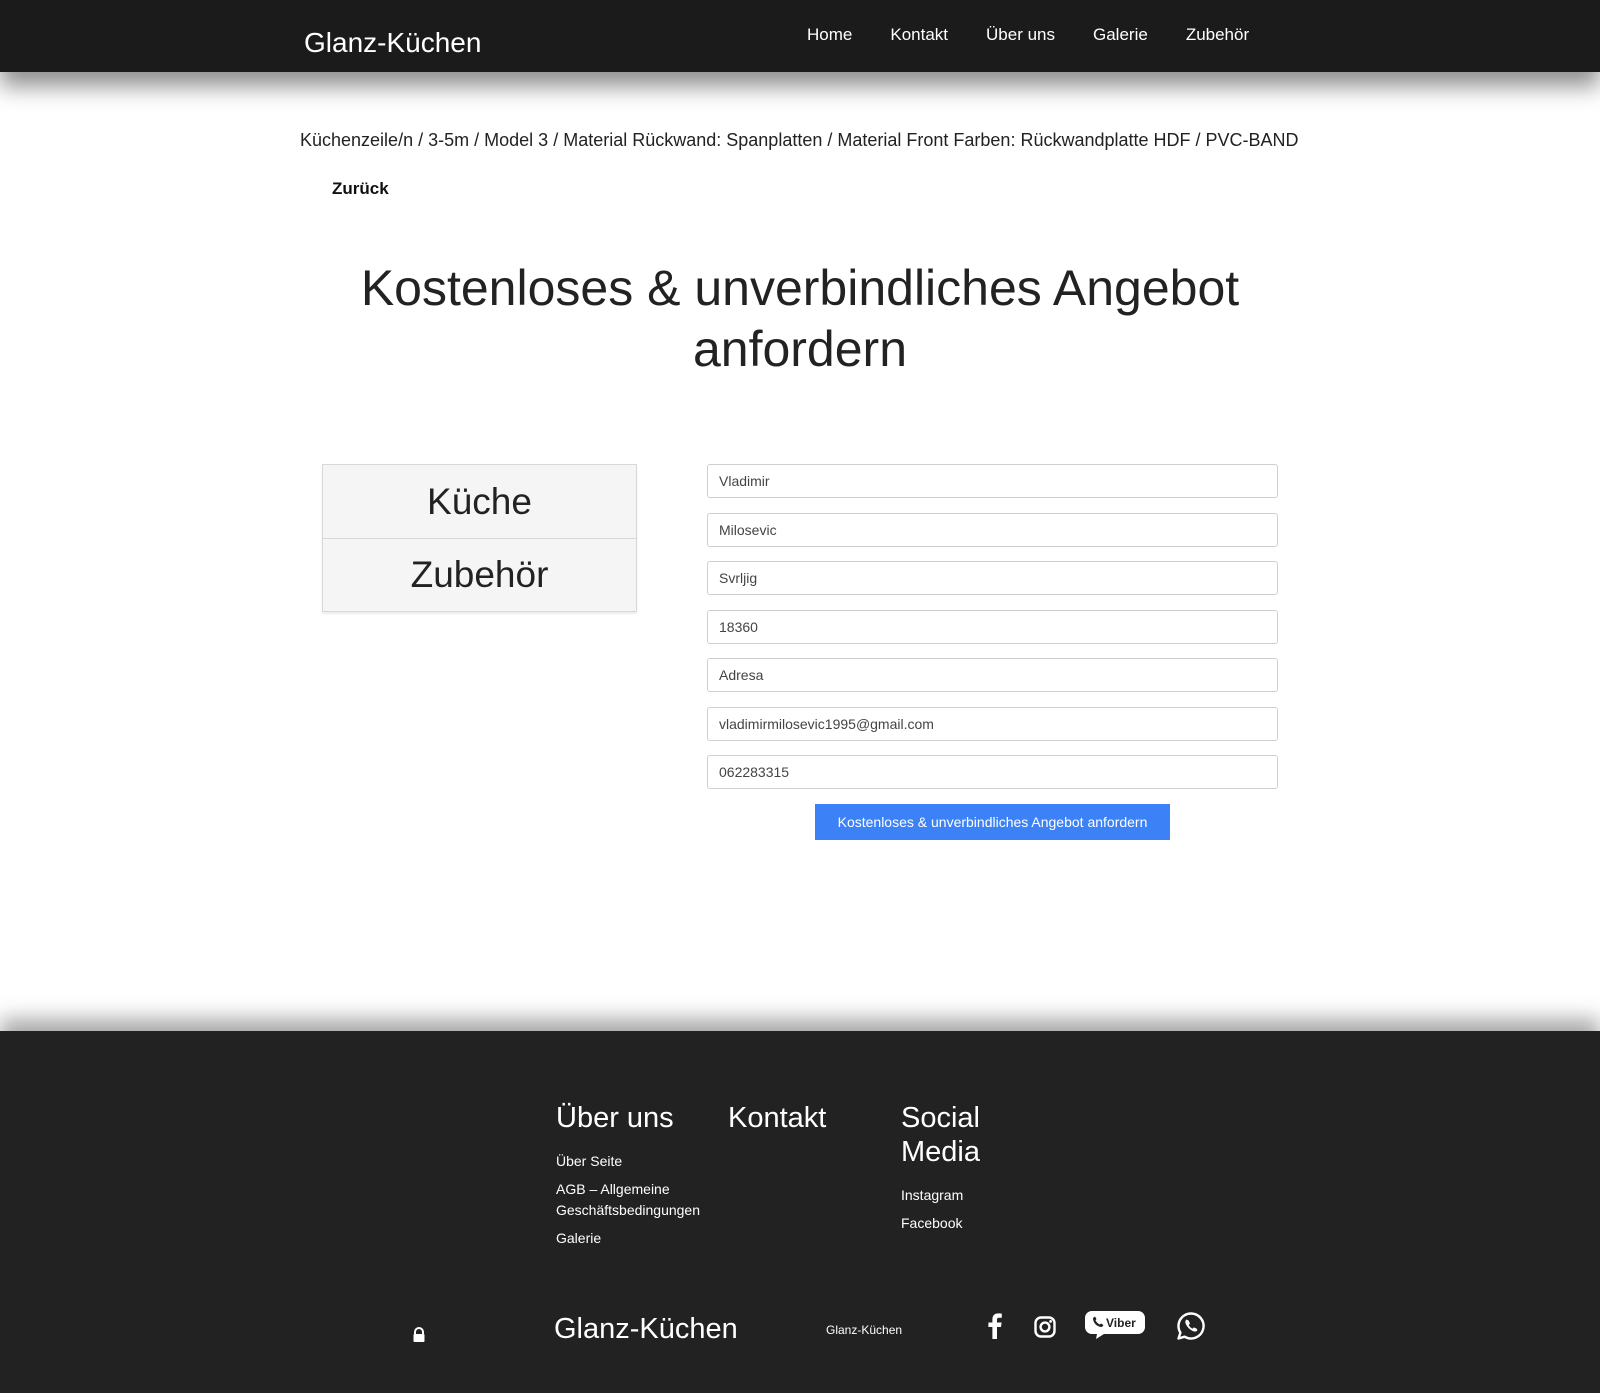  What do you see at coordinates (1191, 1328) in the screenshot?
I see `whatsapp-icon` at bounding box center [1191, 1328].